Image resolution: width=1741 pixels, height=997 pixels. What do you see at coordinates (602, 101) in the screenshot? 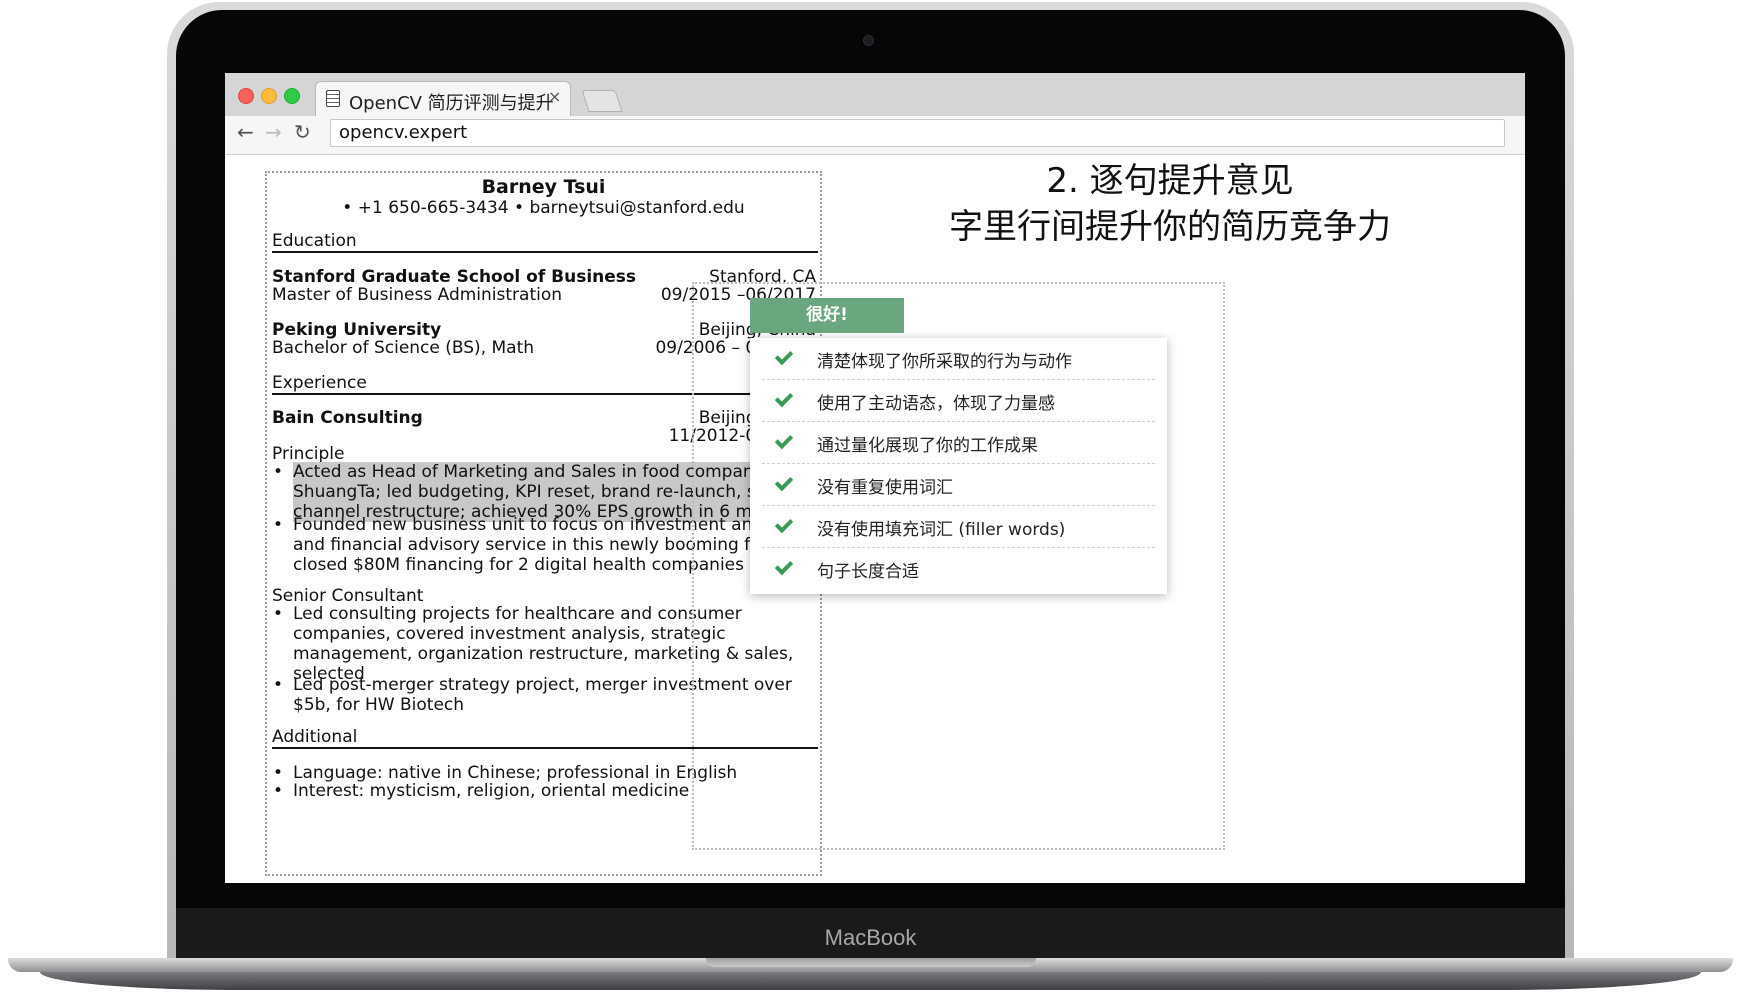
I see `new-tab-button` at bounding box center [602, 101].